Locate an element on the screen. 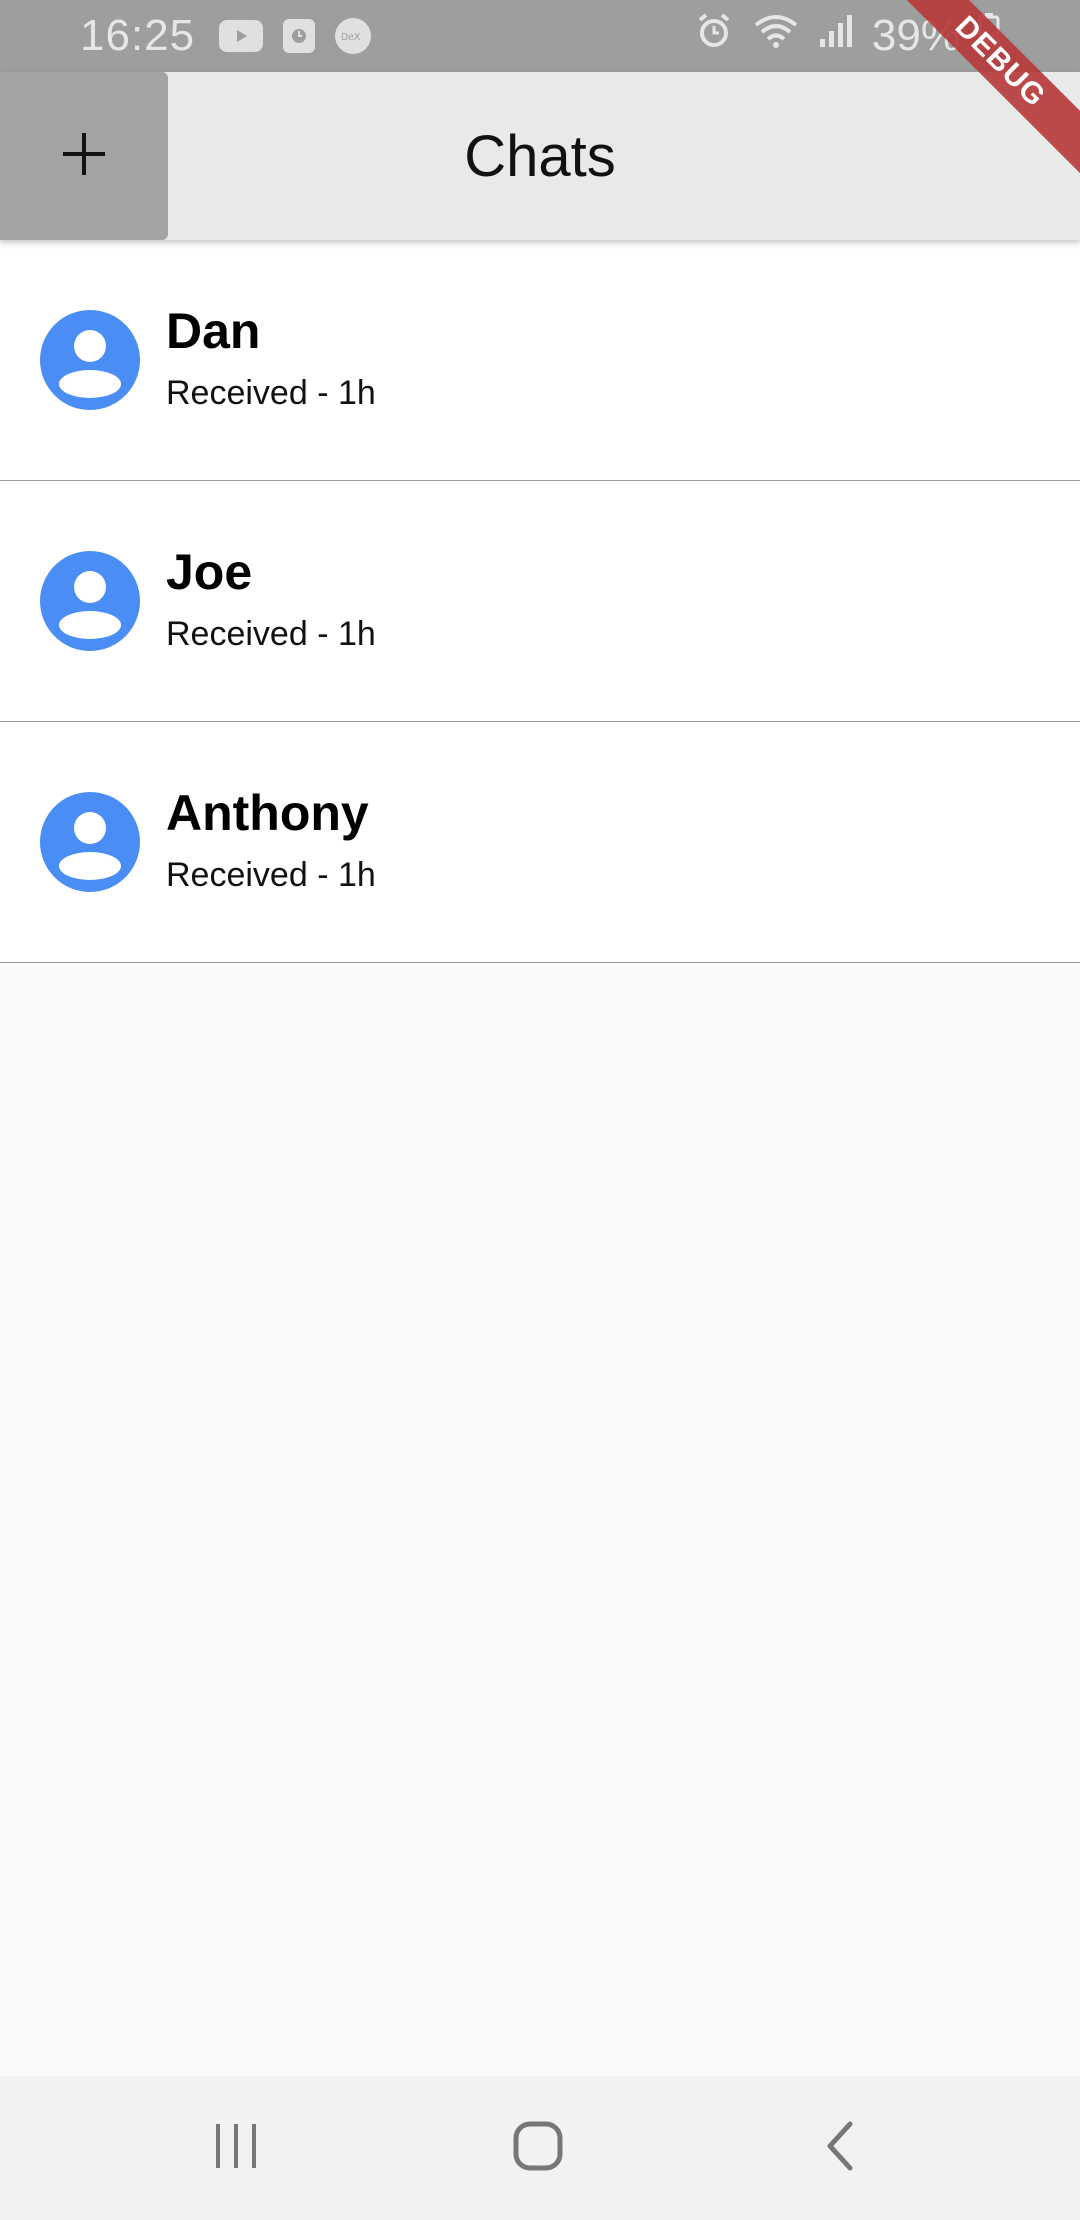 The height and width of the screenshot is (2220, 1080). back-button is located at coordinates (840, 2148).